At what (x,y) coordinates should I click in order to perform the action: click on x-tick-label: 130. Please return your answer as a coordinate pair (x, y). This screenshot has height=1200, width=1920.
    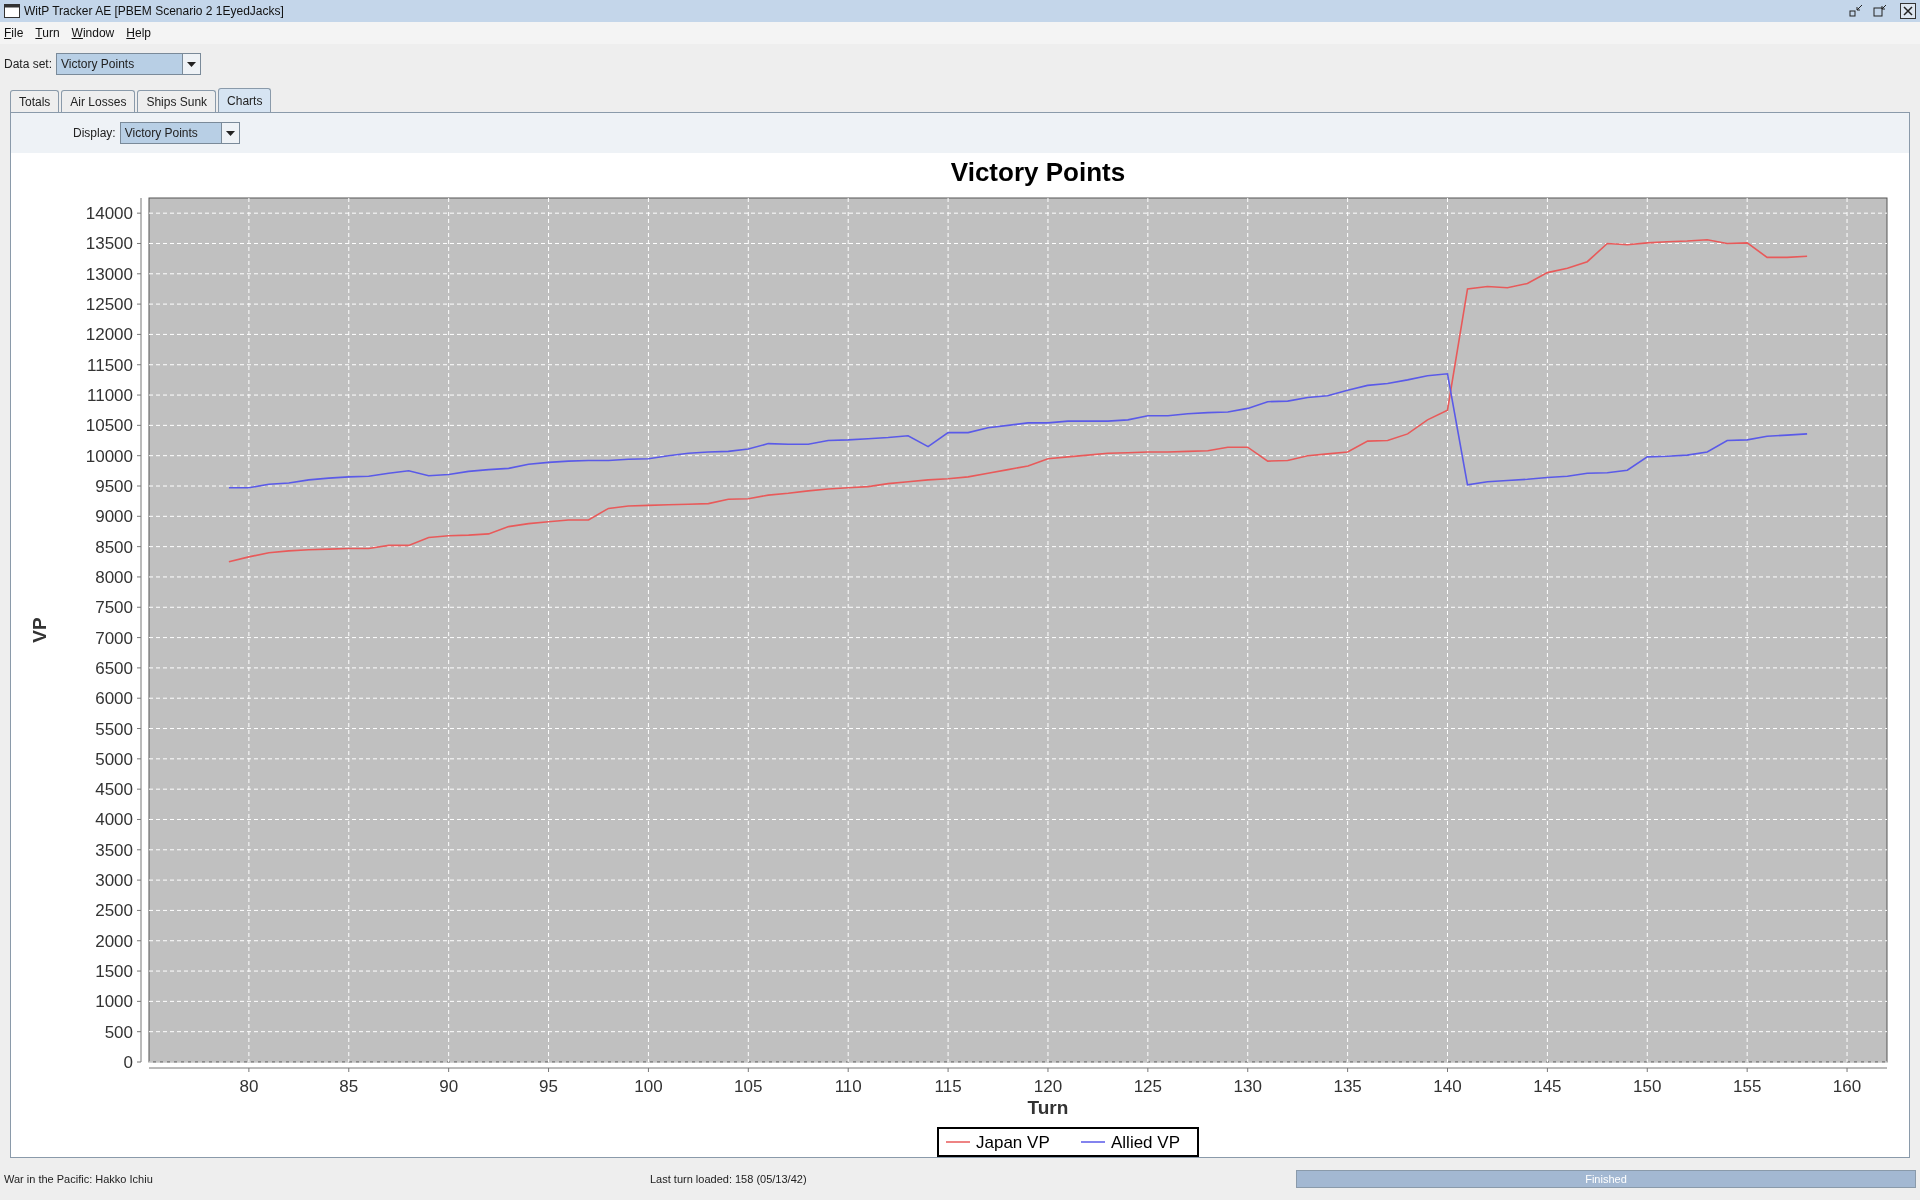
    Looking at the image, I should click on (1247, 1086).